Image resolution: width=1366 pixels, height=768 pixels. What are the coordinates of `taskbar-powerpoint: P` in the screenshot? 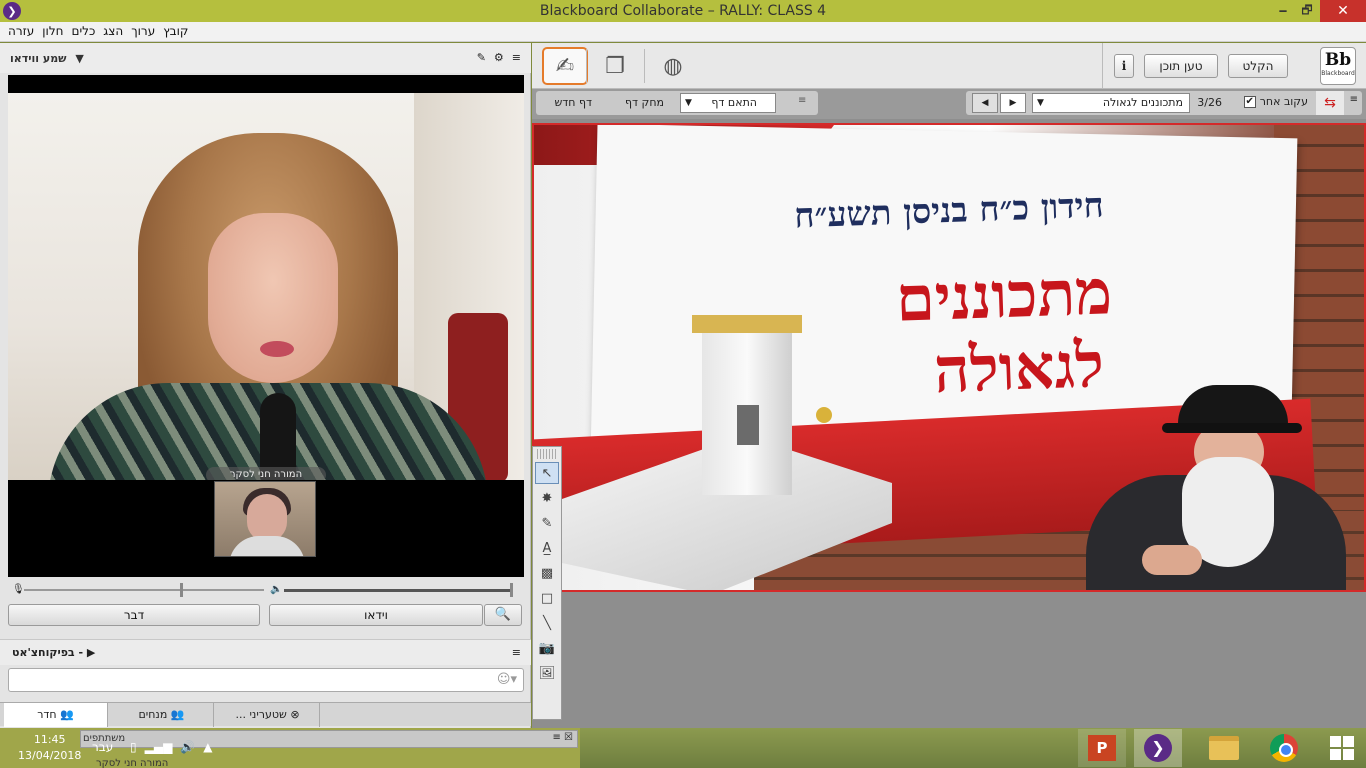 It's located at (1102, 748).